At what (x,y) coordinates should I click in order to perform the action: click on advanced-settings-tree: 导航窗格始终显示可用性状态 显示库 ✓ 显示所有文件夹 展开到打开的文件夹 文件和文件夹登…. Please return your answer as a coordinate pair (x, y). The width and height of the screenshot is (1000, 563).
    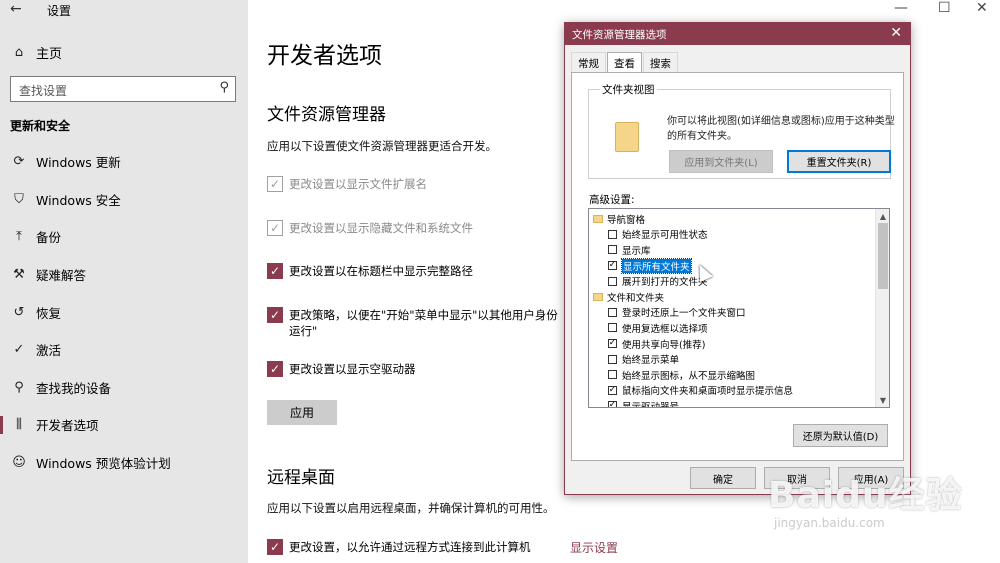
    Looking at the image, I should click on (739, 308).